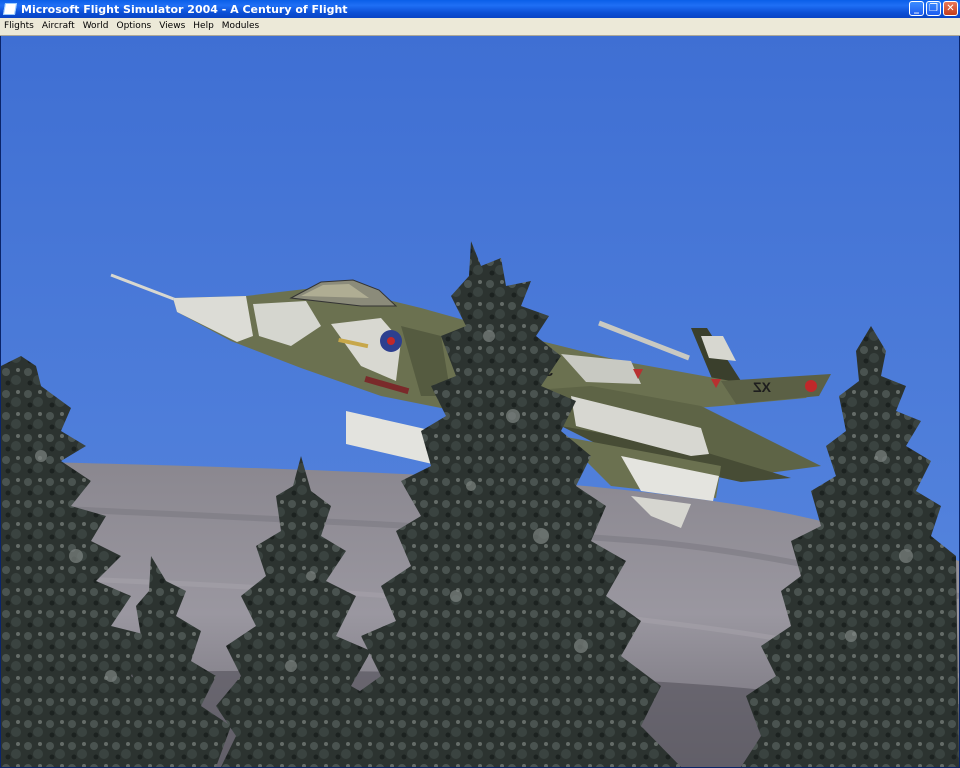 The width and height of the screenshot is (960, 768). Describe the element at coordinates (10, 9) in the screenshot. I see `app-icon` at that location.